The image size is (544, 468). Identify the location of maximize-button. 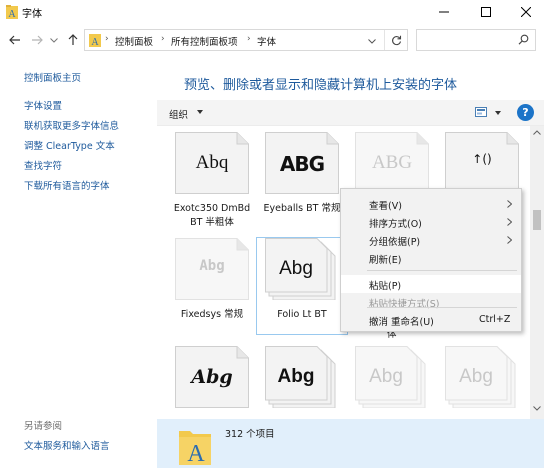
(486, 12).